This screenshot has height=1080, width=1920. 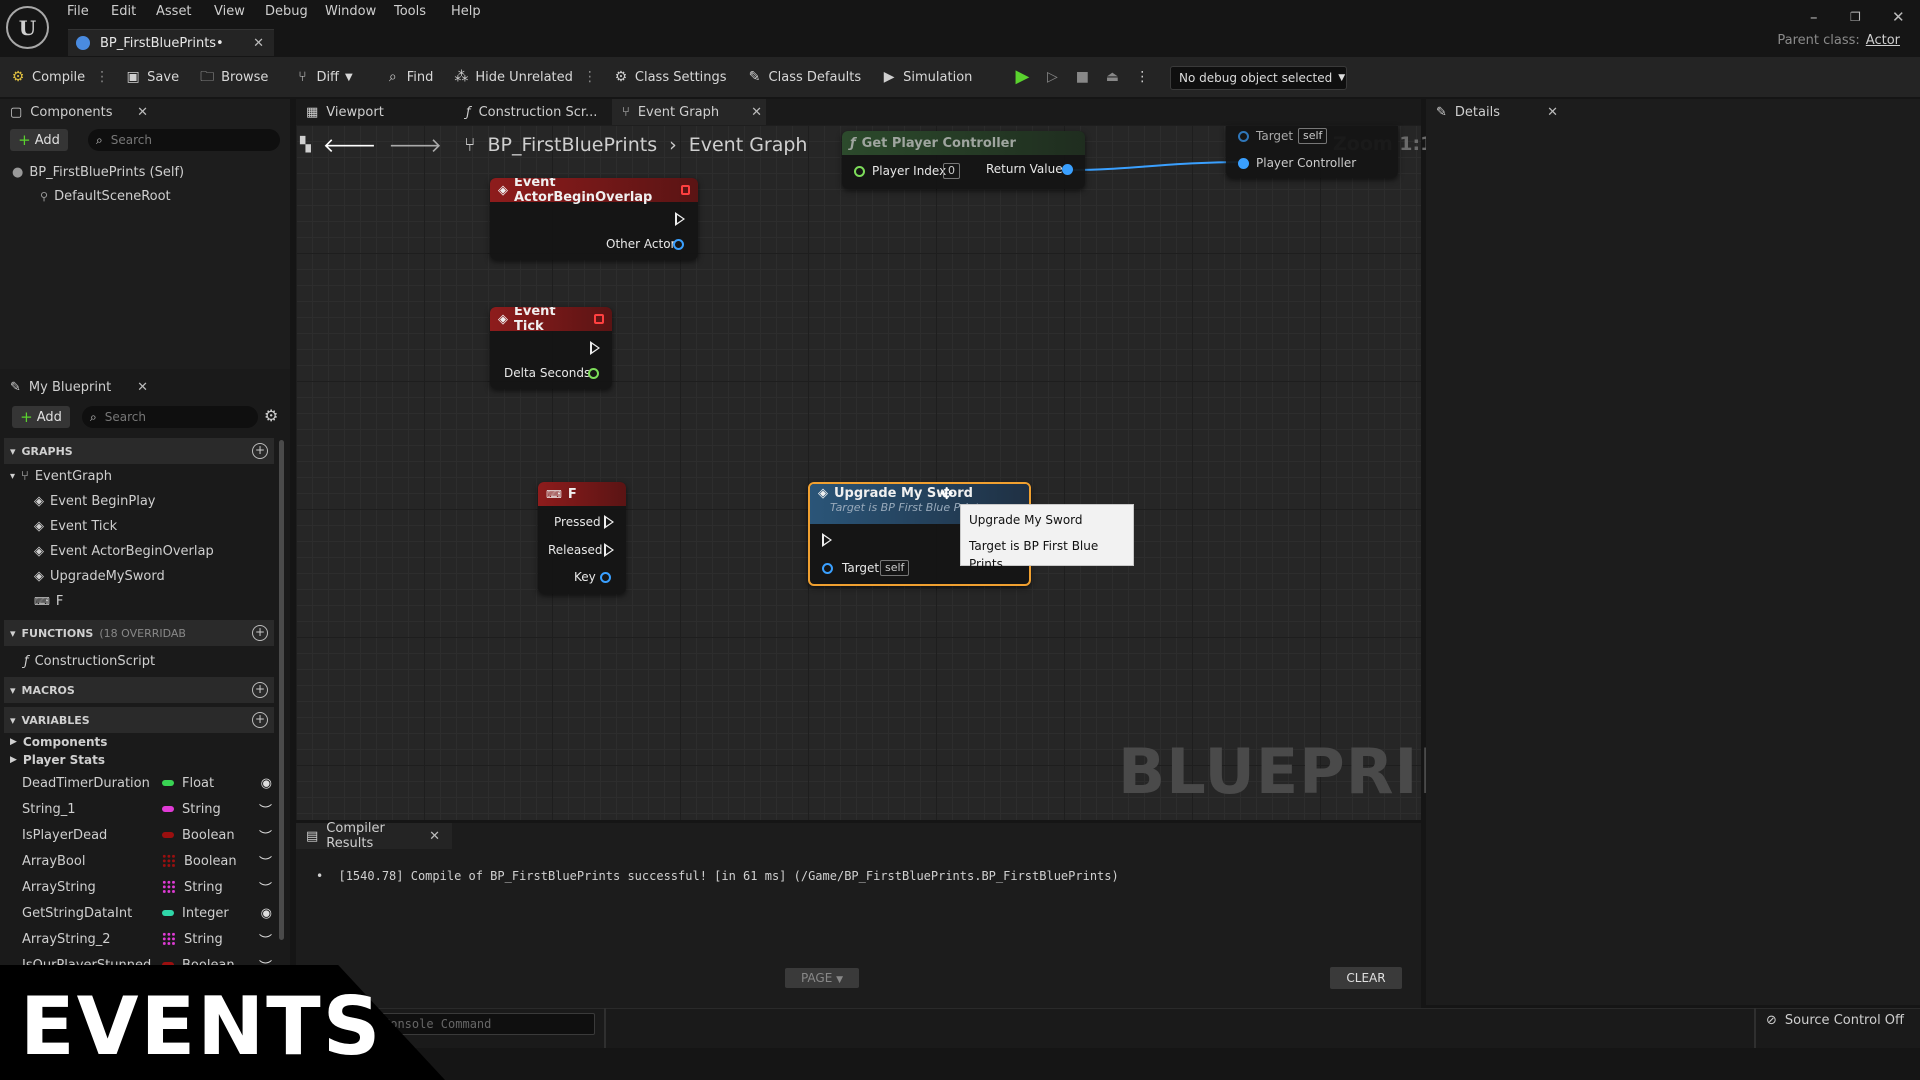 What do you see at coordinates (1067, 169) in the screenshot?
I see `return-value-pin` at bounding box center [1067, 169].